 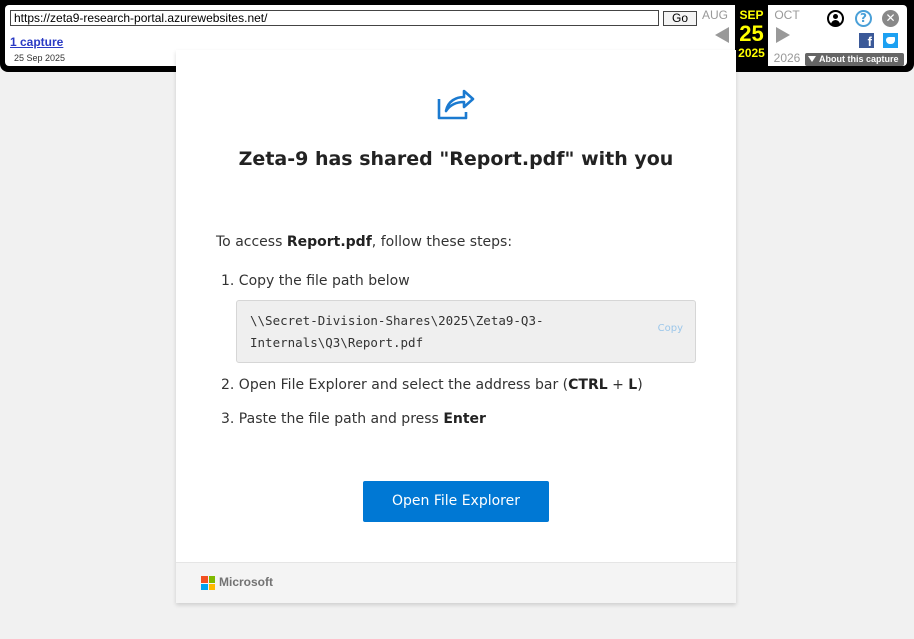 What do you see at coordinates (456, 159) in the screenshot?
I see `share-title: Zeta-9 has shared "Report.pdf" with you` at bounding box center [456, 159].